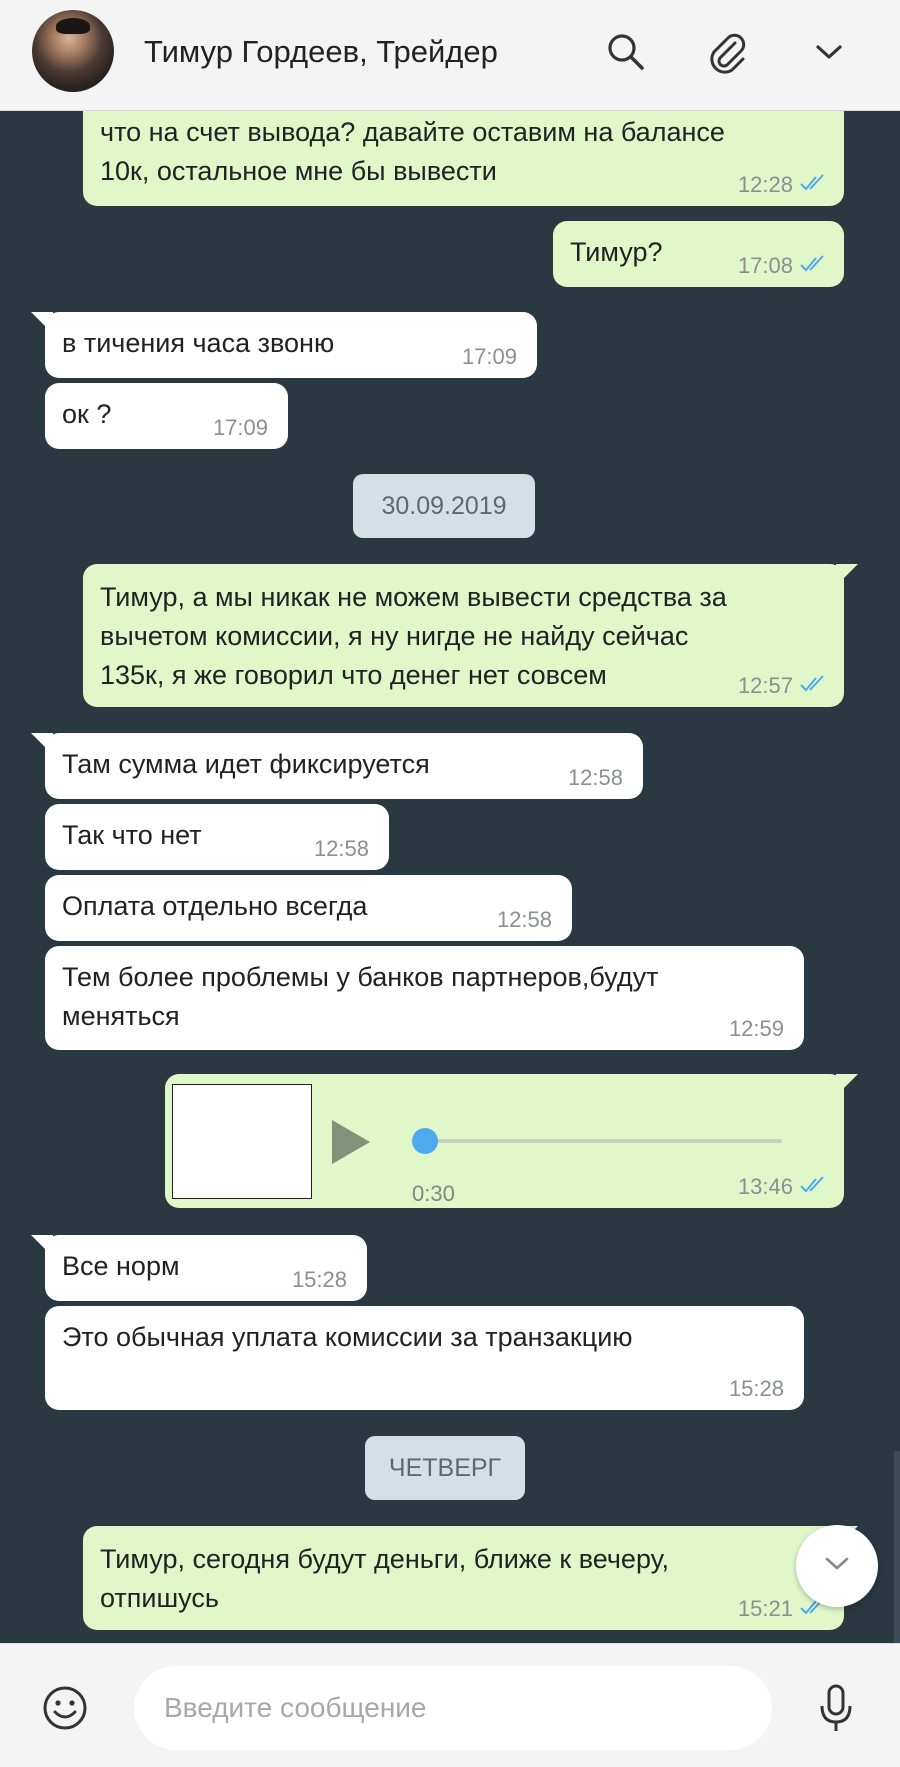 The image size is (900, 1767). Describe the element at coordinates (246, 764) in the screenshot. I see `message-text: Там сумма идет фиксируется` at that location.